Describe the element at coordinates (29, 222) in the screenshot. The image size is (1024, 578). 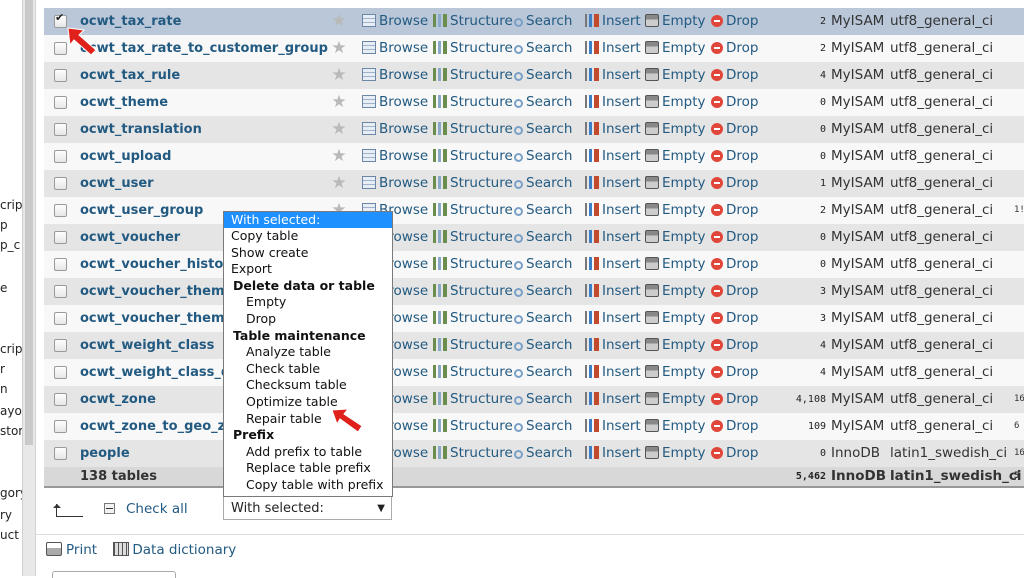
I see `scrollbar-thumb` at that location.